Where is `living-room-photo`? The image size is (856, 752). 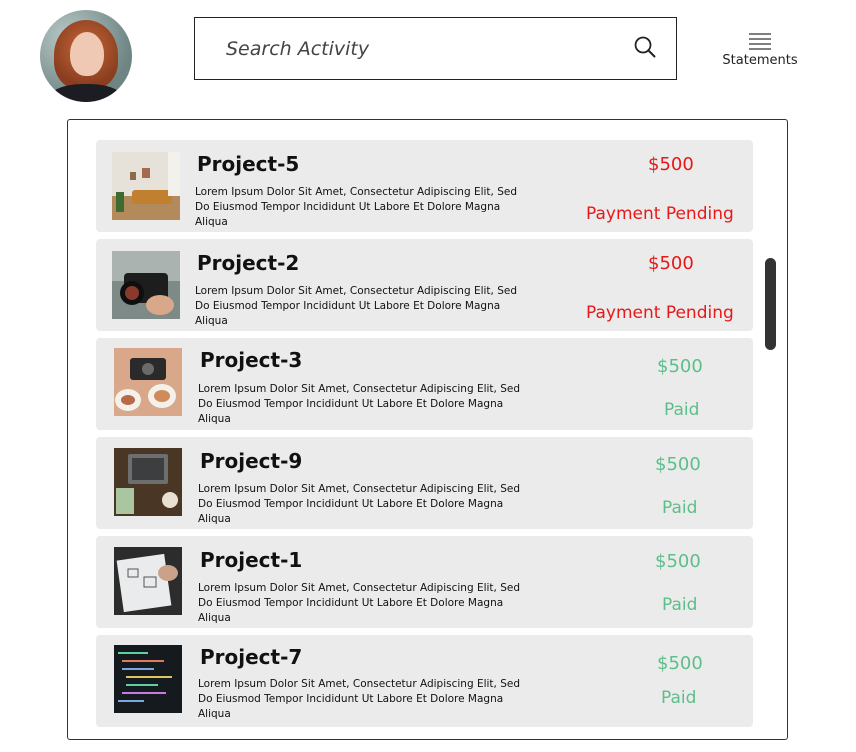 living-room-photo is located at coordinates (146, 186).